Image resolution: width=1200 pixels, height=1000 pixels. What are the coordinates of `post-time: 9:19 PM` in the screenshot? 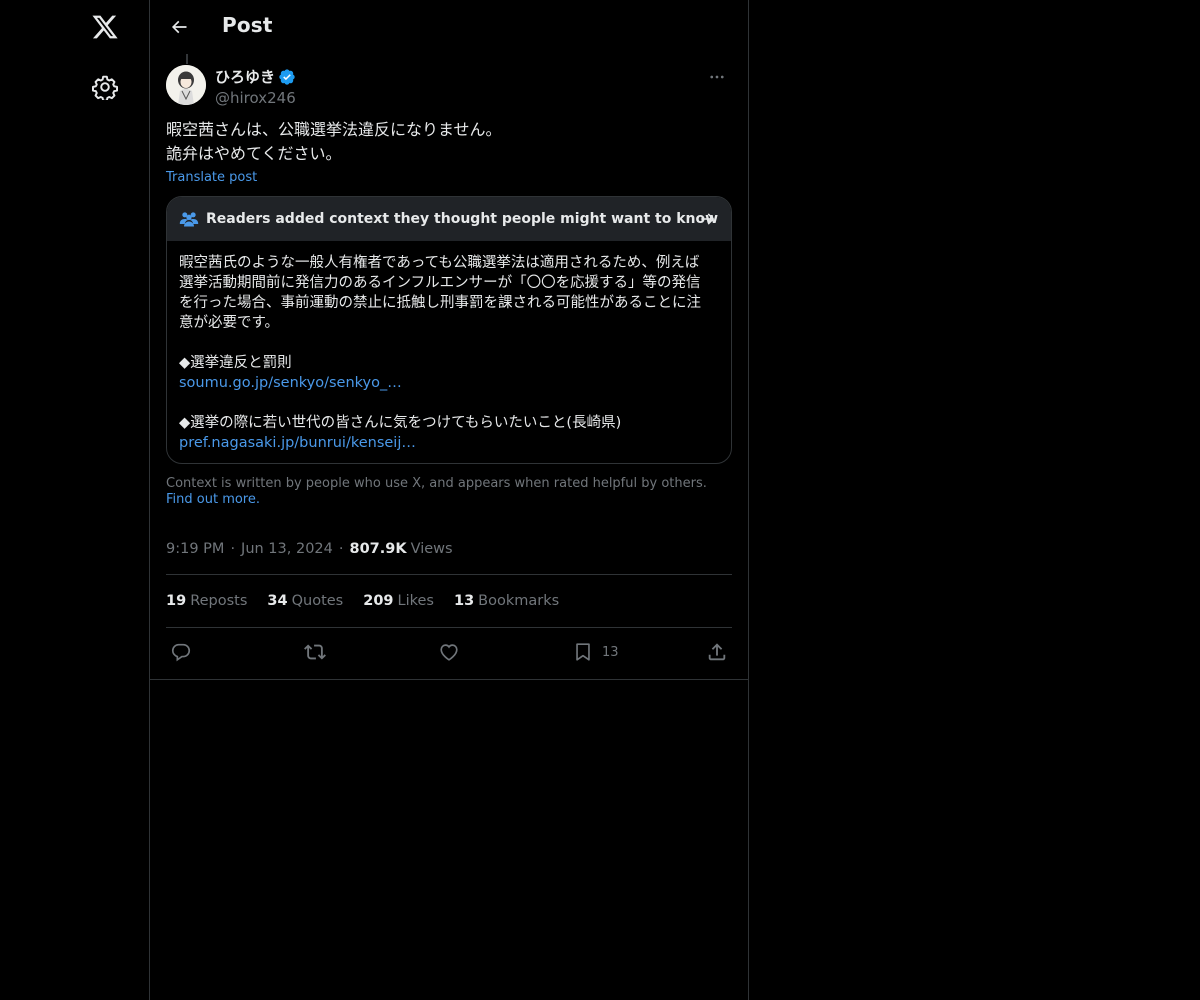 It's located at (195, 549).